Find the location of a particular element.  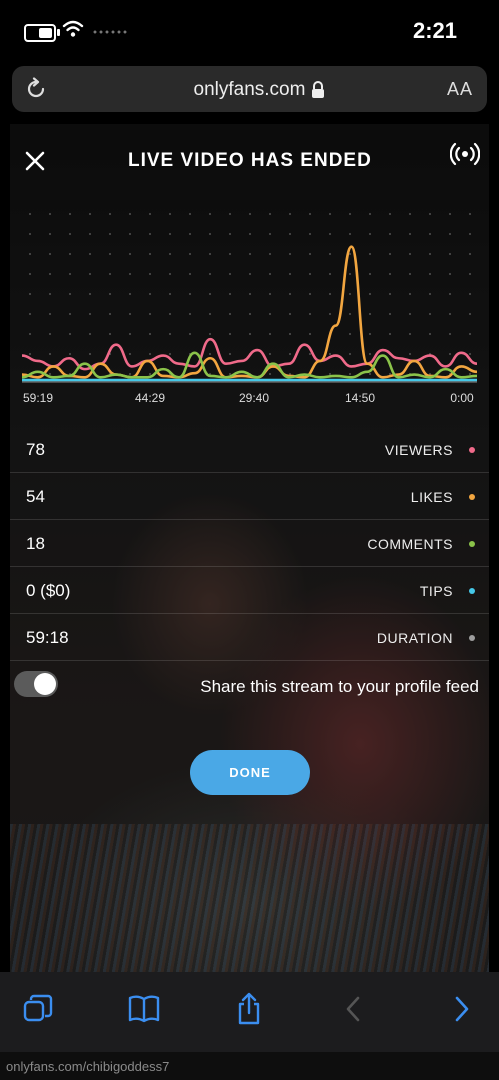

url-text: onlyfans.com is located at coordinates (249, 90).